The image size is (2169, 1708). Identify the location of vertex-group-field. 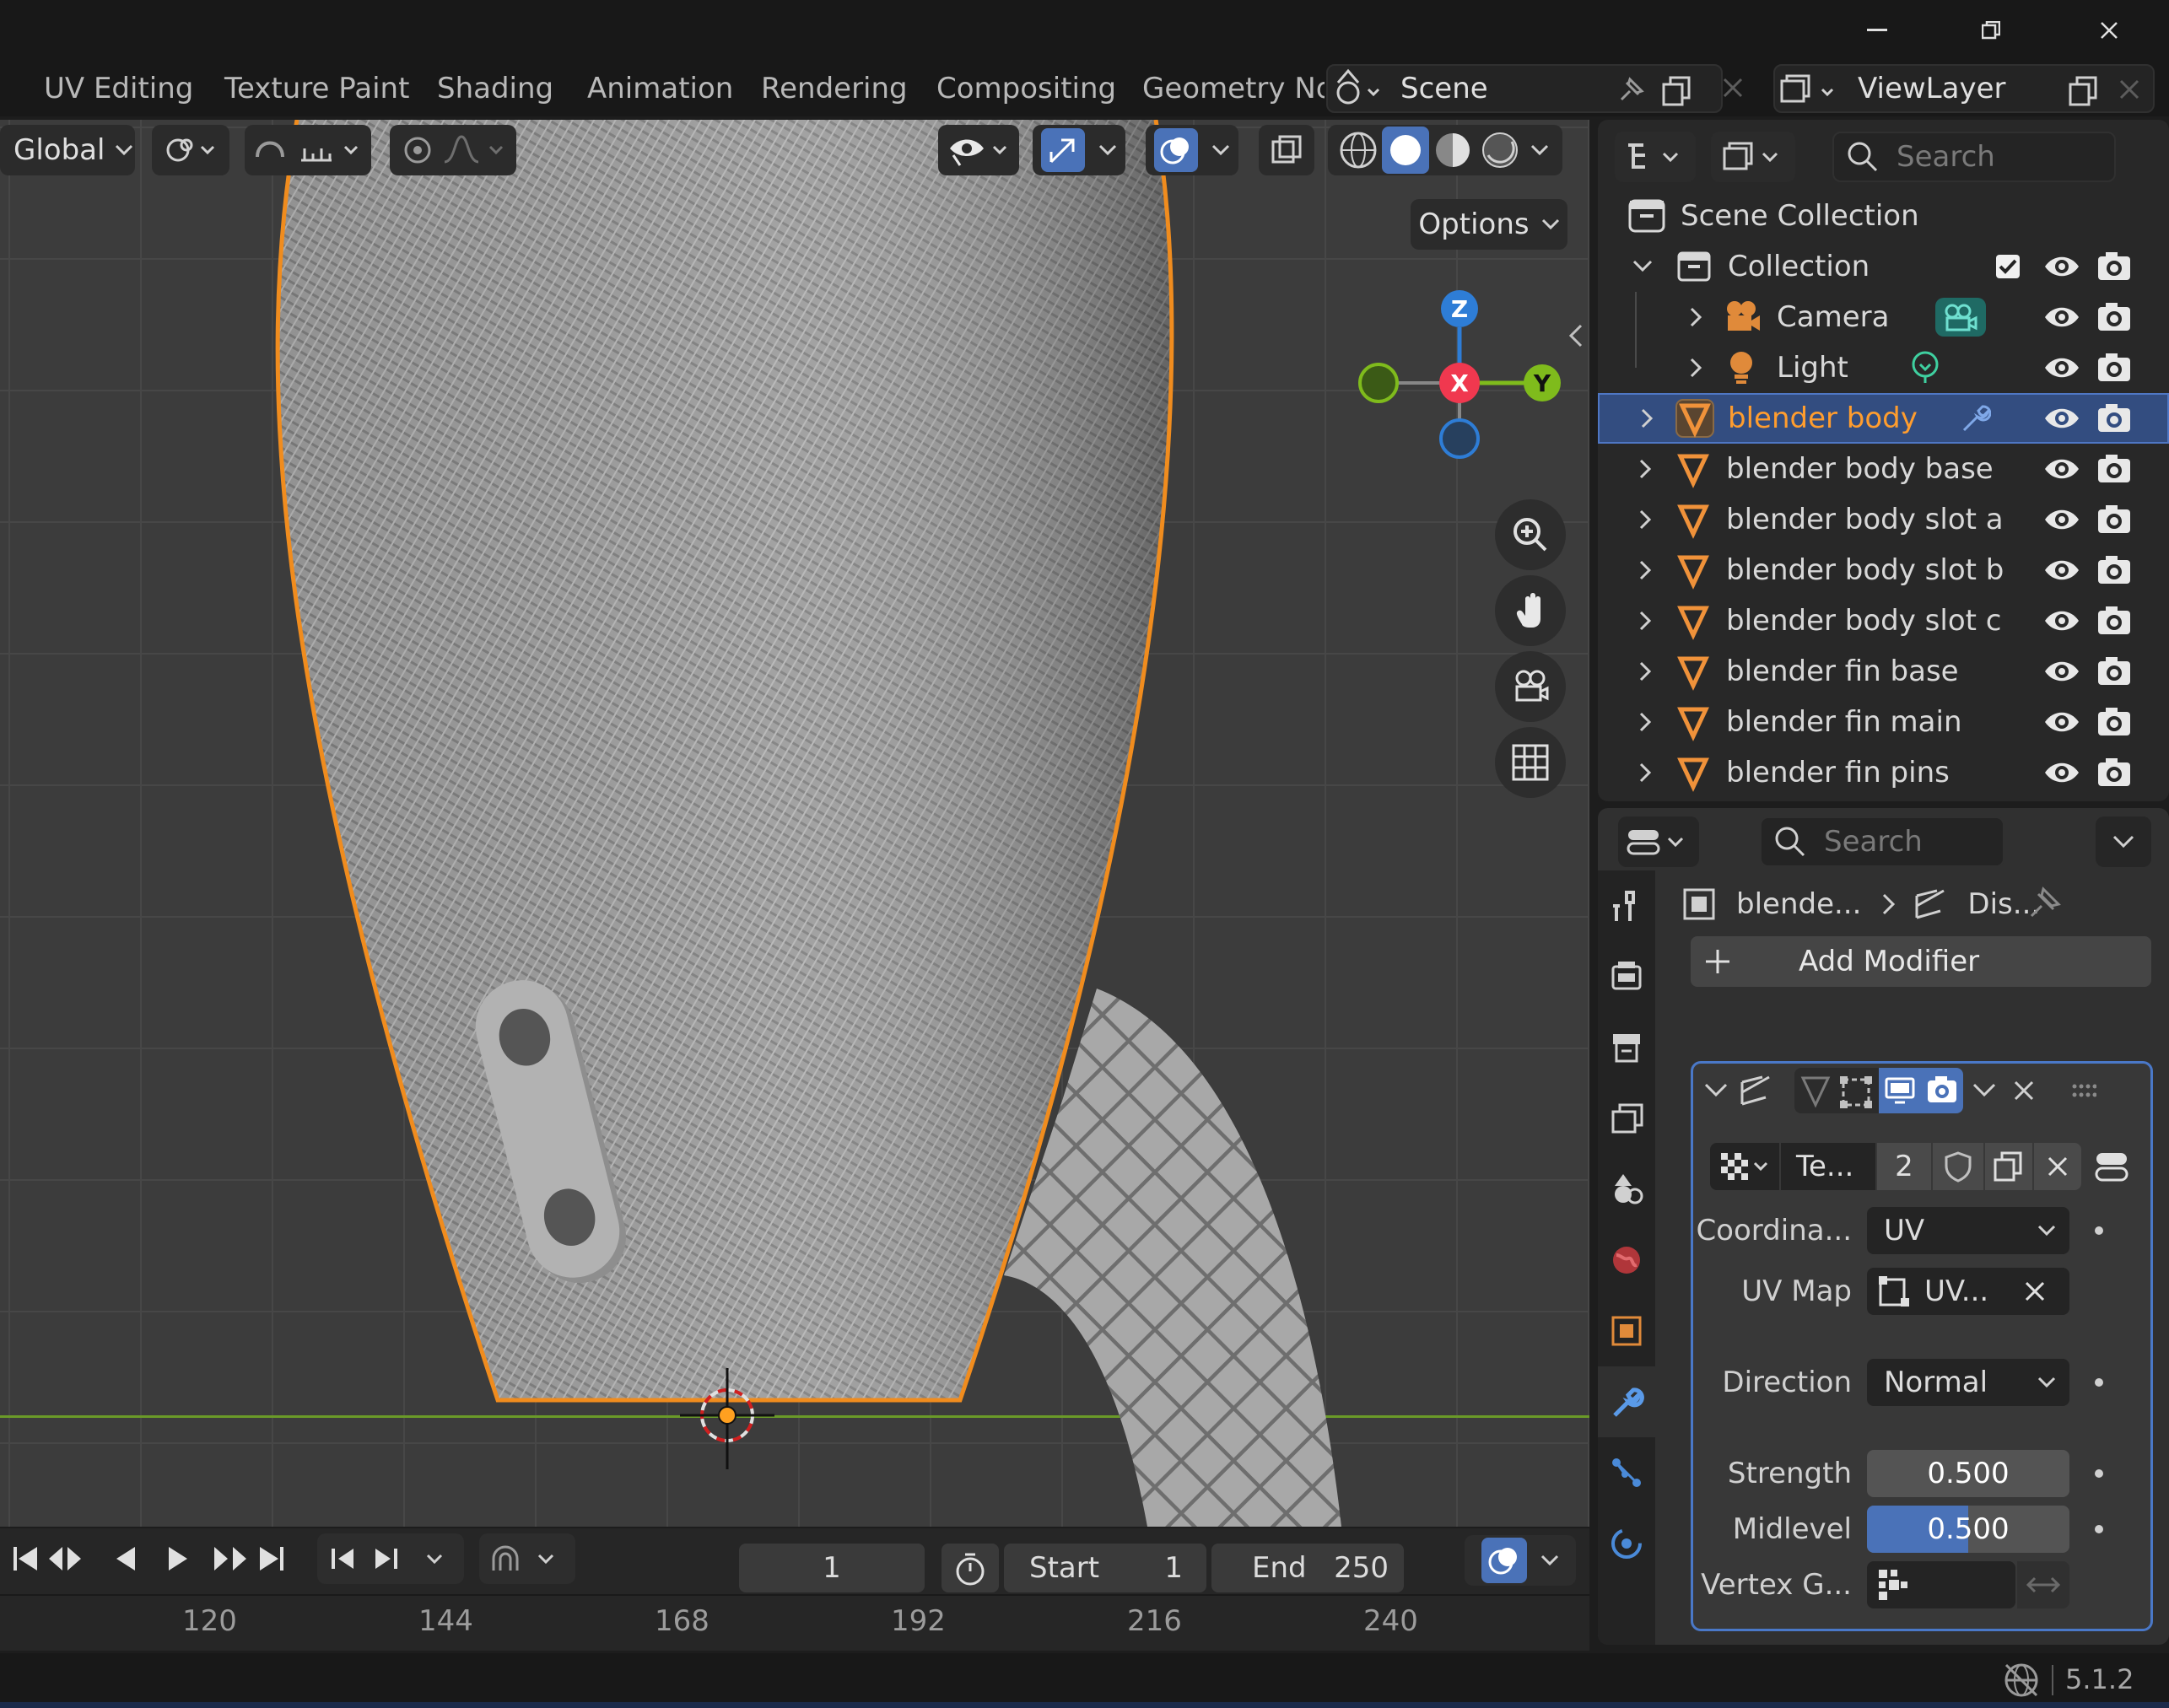
(1941, 1584).